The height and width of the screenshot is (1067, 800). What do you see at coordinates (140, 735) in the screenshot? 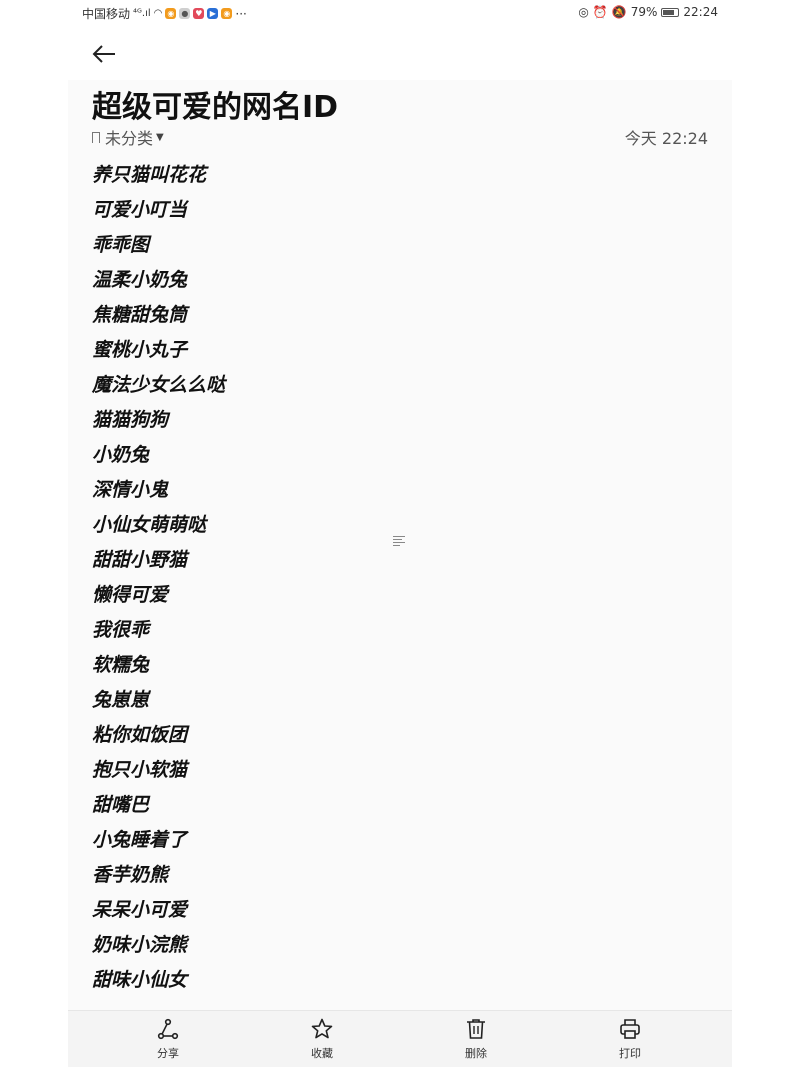
I see `note-line: 粘你如饭团` at bounding box center [140, 735].